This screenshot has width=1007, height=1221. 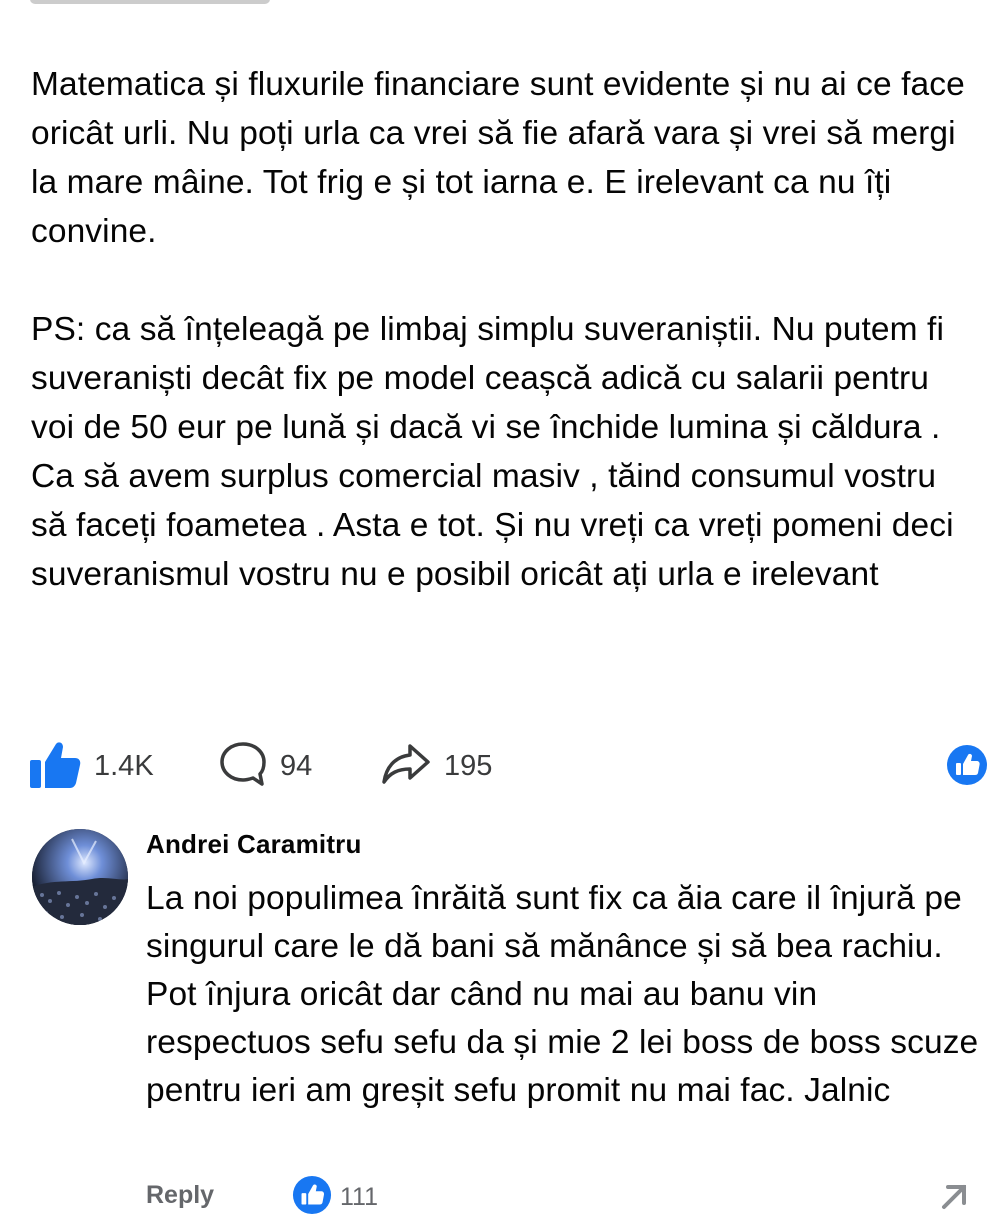 I want to click on share-count: 195, so click(x=468, y=765).